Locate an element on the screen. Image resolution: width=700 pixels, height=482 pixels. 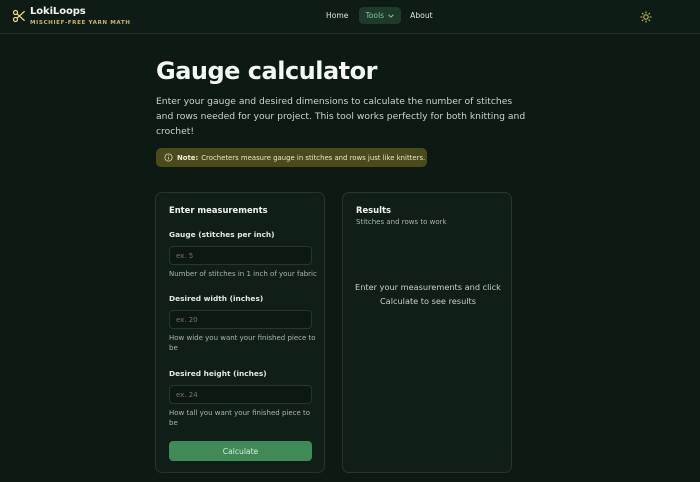
gauge-label: Gauge (stitches per inch) is located at coordinates (222, 234).